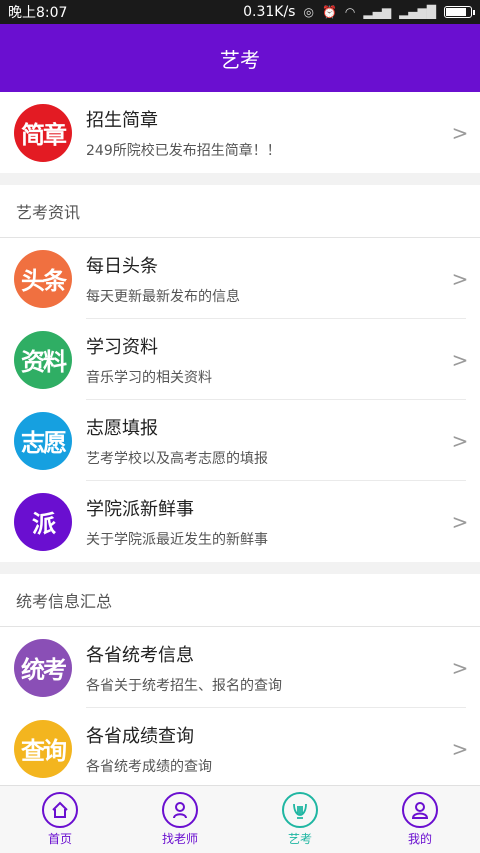  Describe the element at coordinates (240, 278) in the screenshot. I see `row-daily-headlines: 头条 每日头条 每天更新最新发布的信息 >` at that location.